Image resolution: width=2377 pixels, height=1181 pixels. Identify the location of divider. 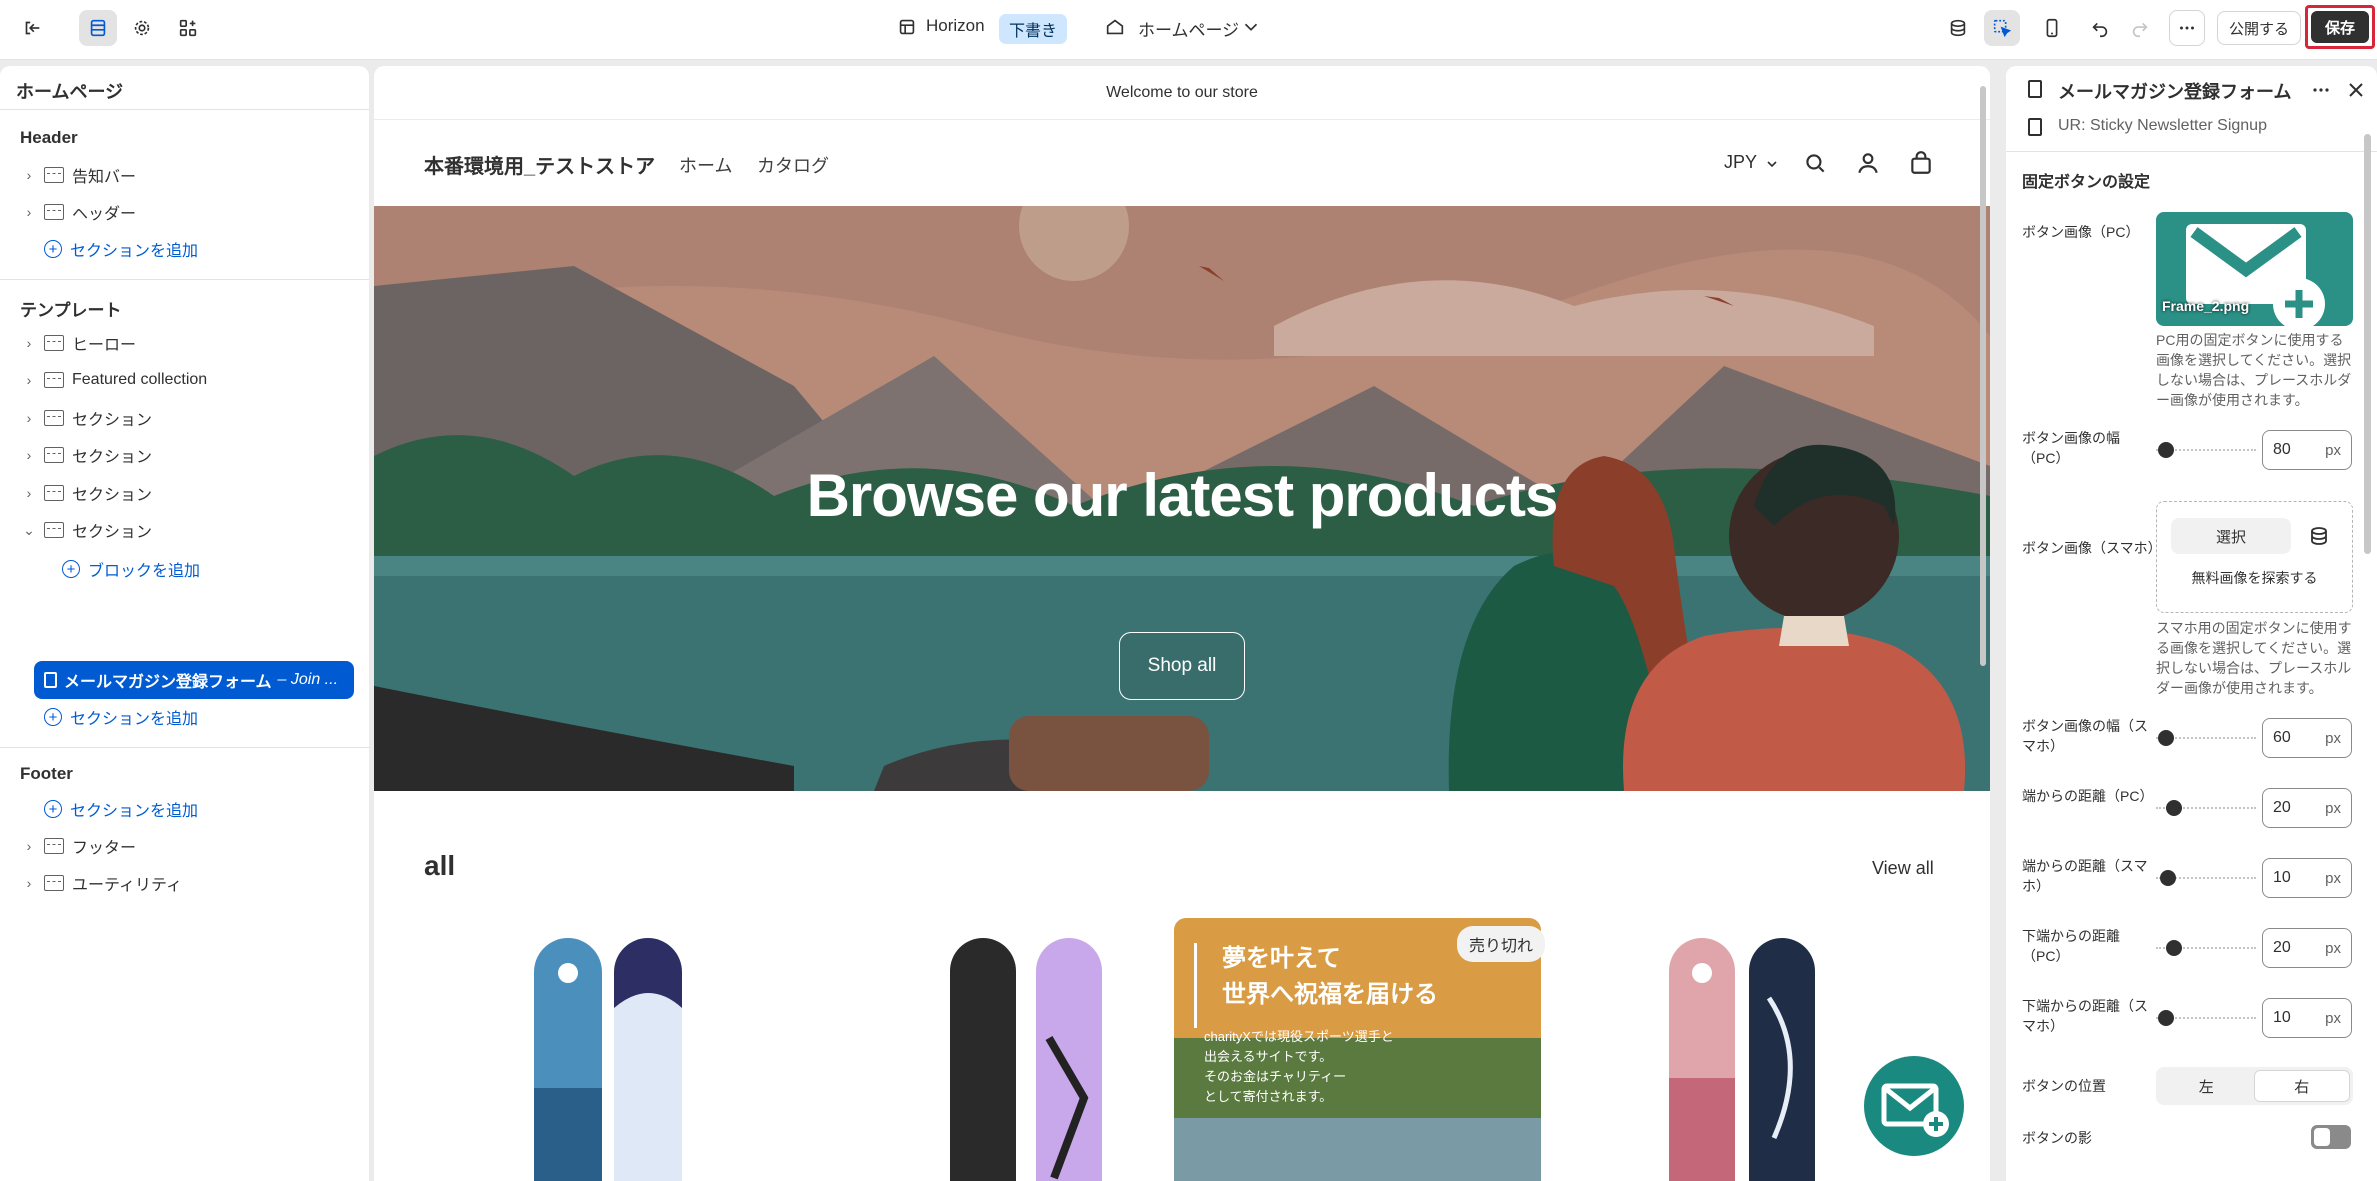
(184, 109).